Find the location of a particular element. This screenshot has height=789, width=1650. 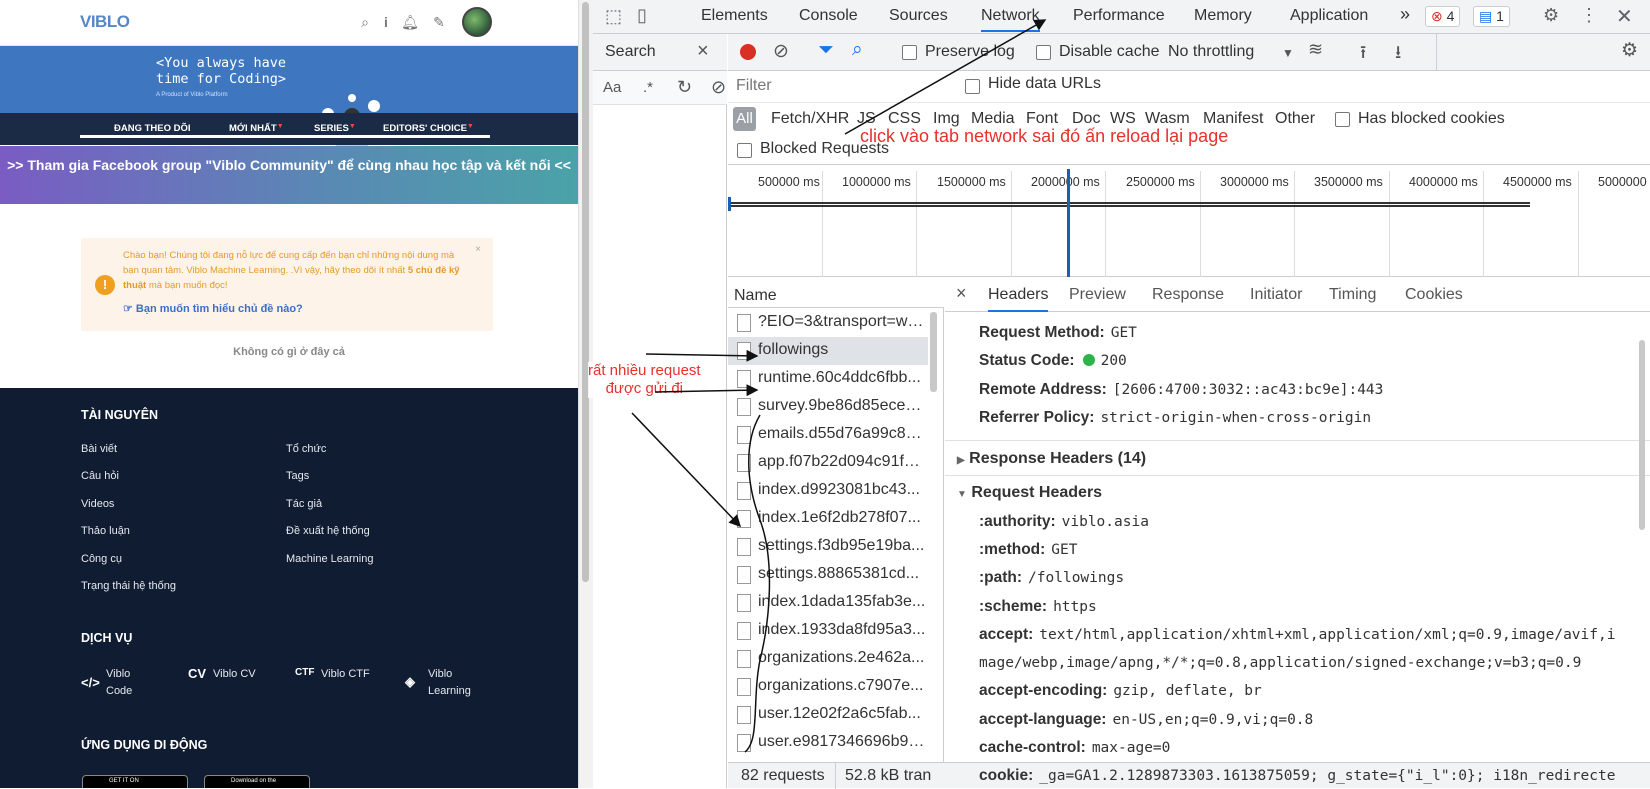

footer-link: Công cụ is located at coordinates (101, 559).